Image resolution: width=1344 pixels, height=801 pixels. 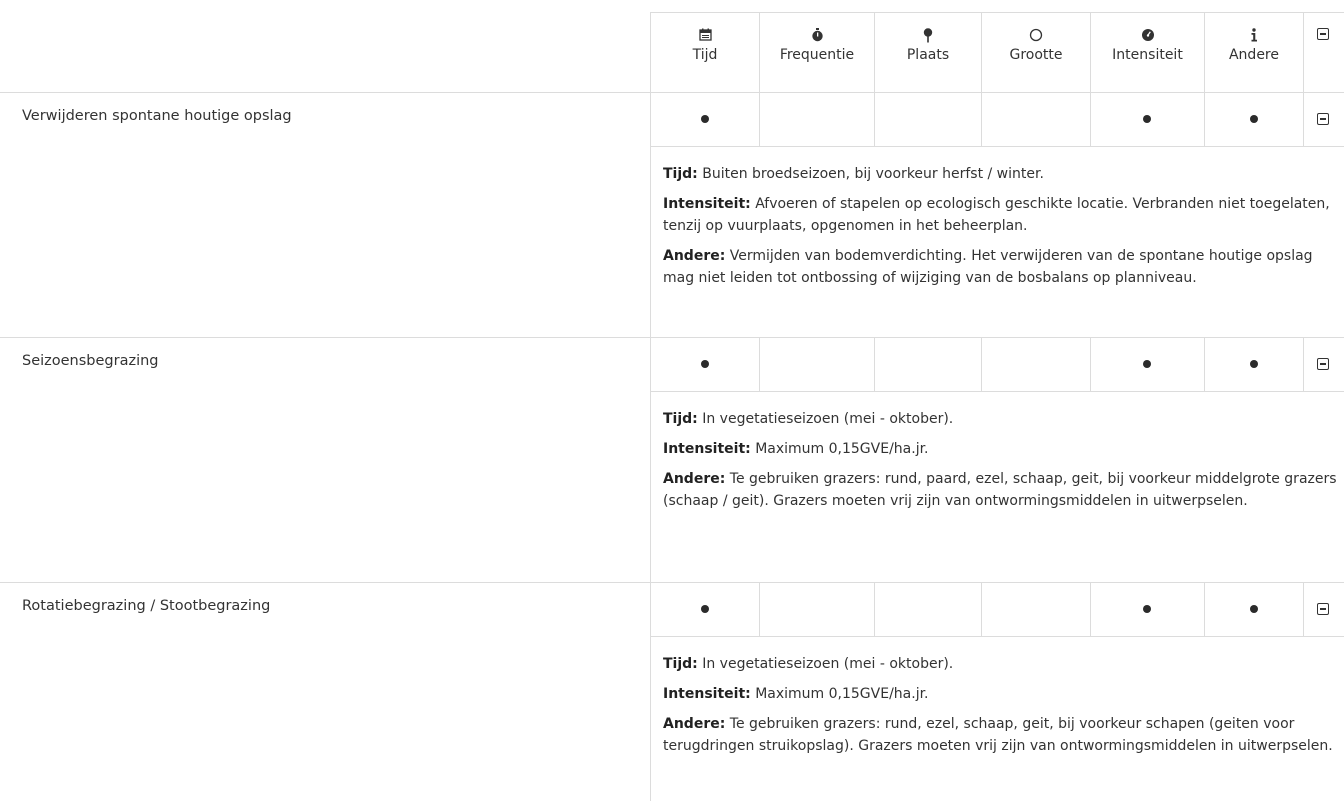 What do you see at coordinates (817, 37) in the screenshot?
I see `stopwatch-icon` at bounding box center [817, 37].